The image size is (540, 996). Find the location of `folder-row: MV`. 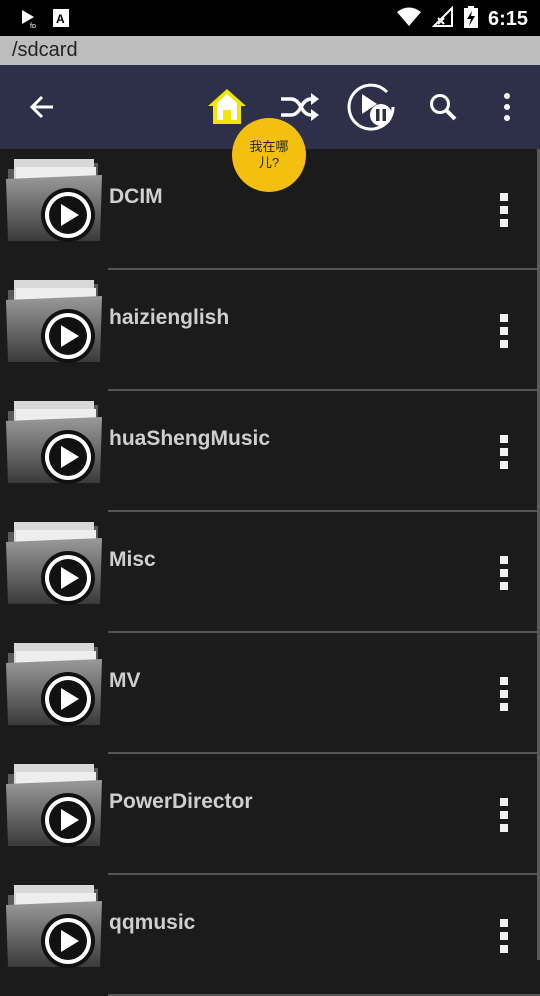

folder-row: MV is located at coordinates (270, 693).